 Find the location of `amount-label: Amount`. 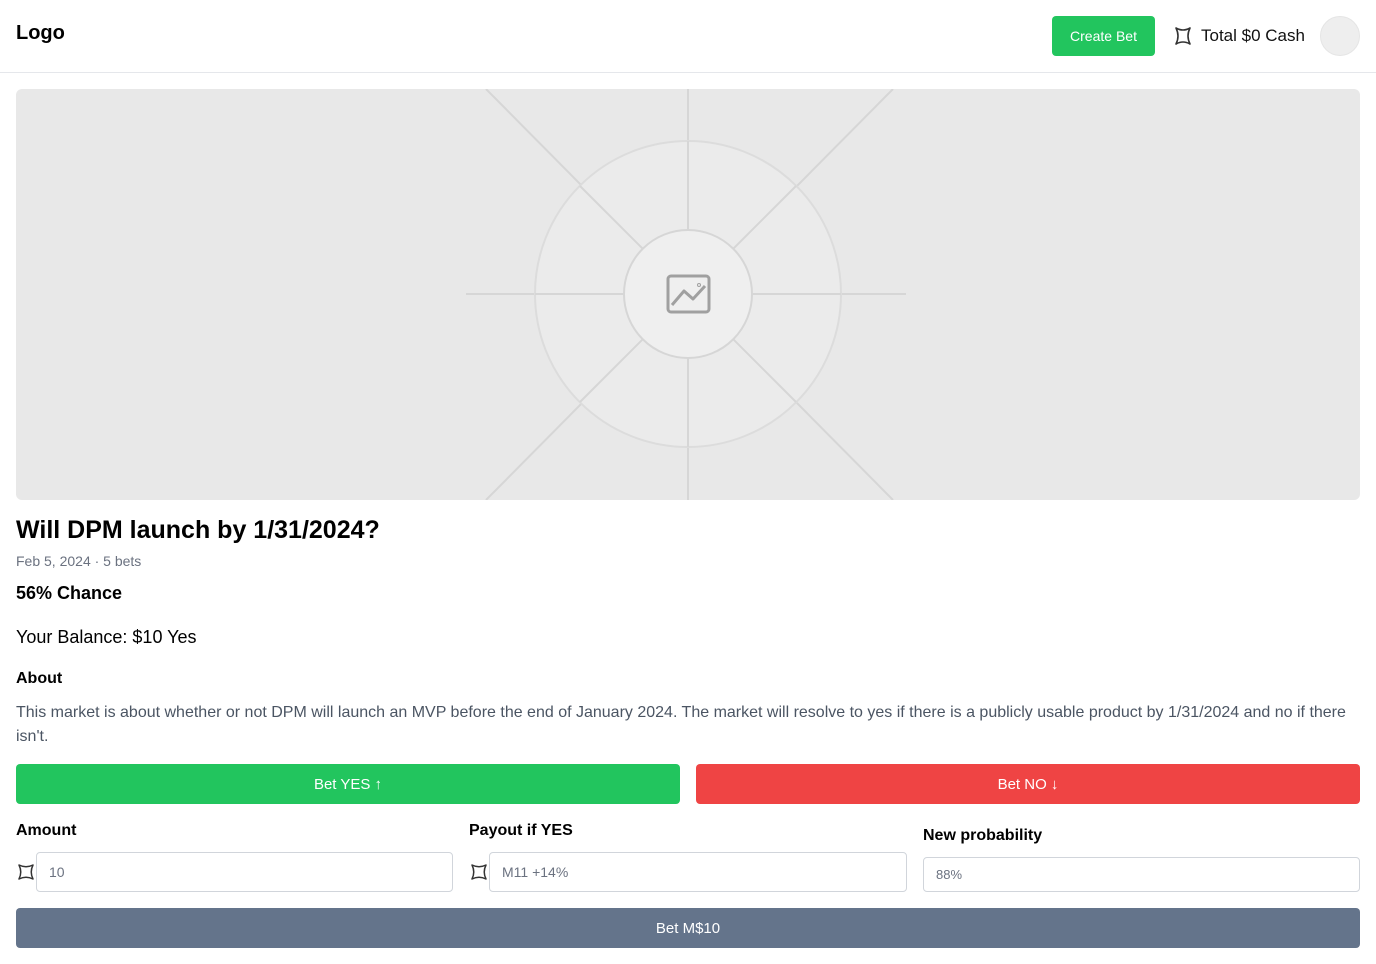

amount-label: Amount is located at coordinates (46, 830).